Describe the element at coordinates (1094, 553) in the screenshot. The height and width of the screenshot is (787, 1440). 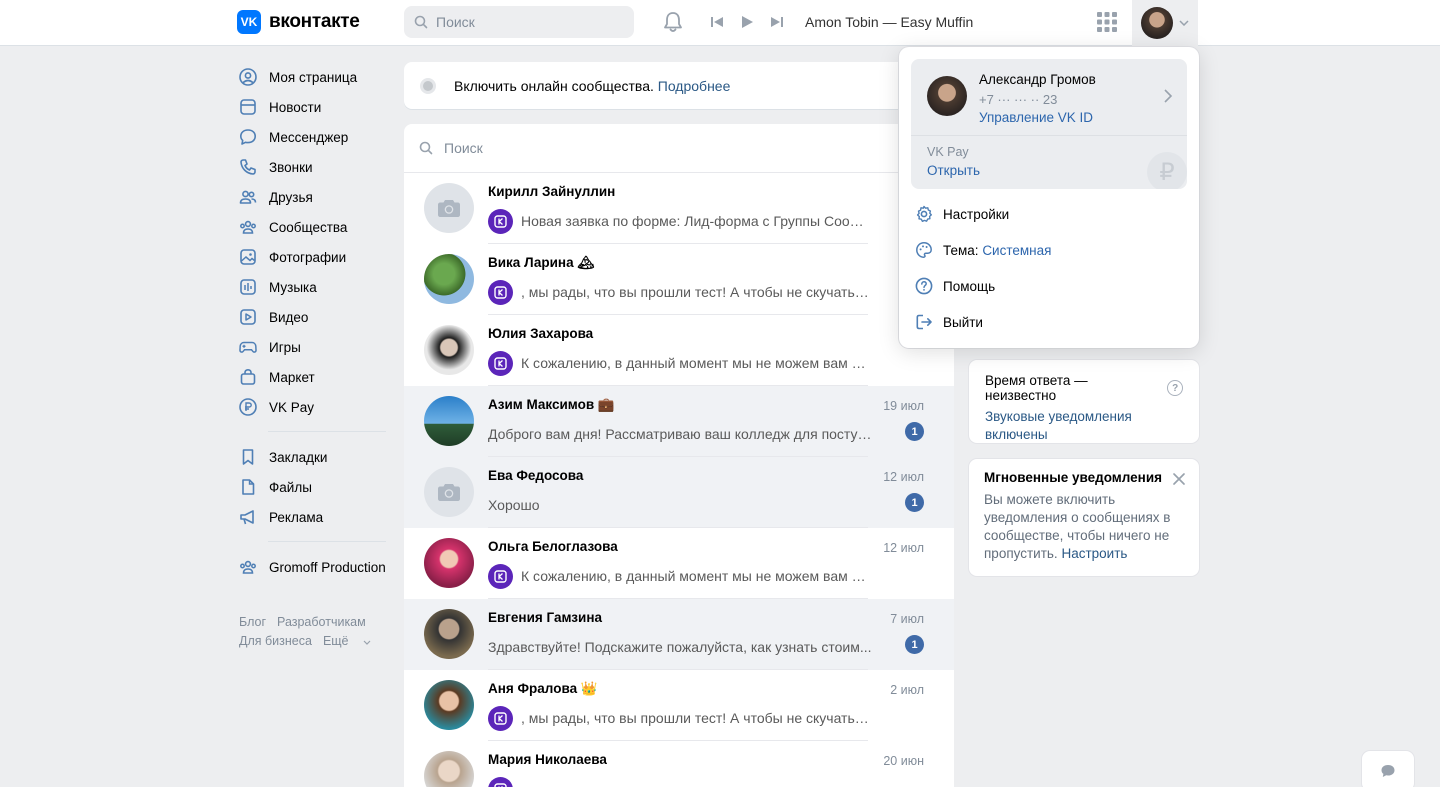
I see `configure-link: Настроить` at that location.